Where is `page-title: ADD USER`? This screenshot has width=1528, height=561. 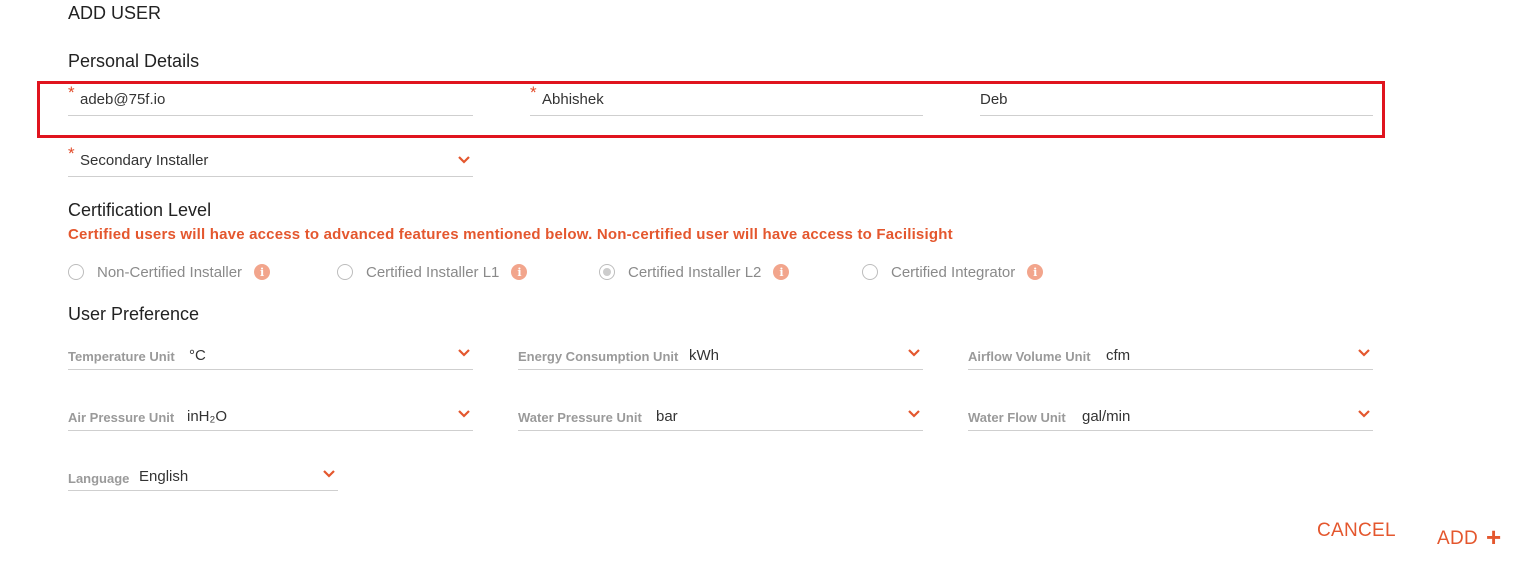 page-title: ADD USER is located at coordinates (115, 13).